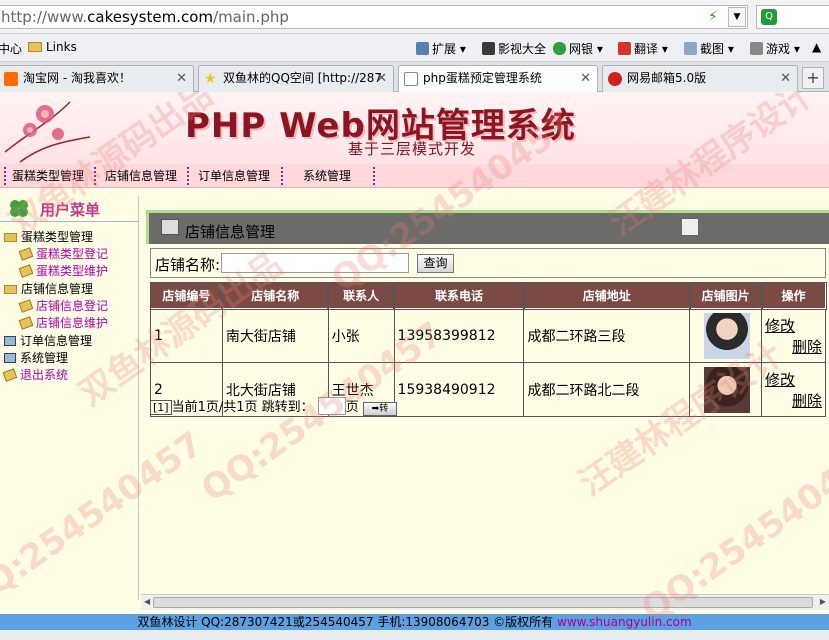 This screenshot has width=829, height=640. Describe the element at coordinates (498, 79) in the screenshot. I see `tab-cake-system: php蛋糕预定管理系统 ✕` at that location.